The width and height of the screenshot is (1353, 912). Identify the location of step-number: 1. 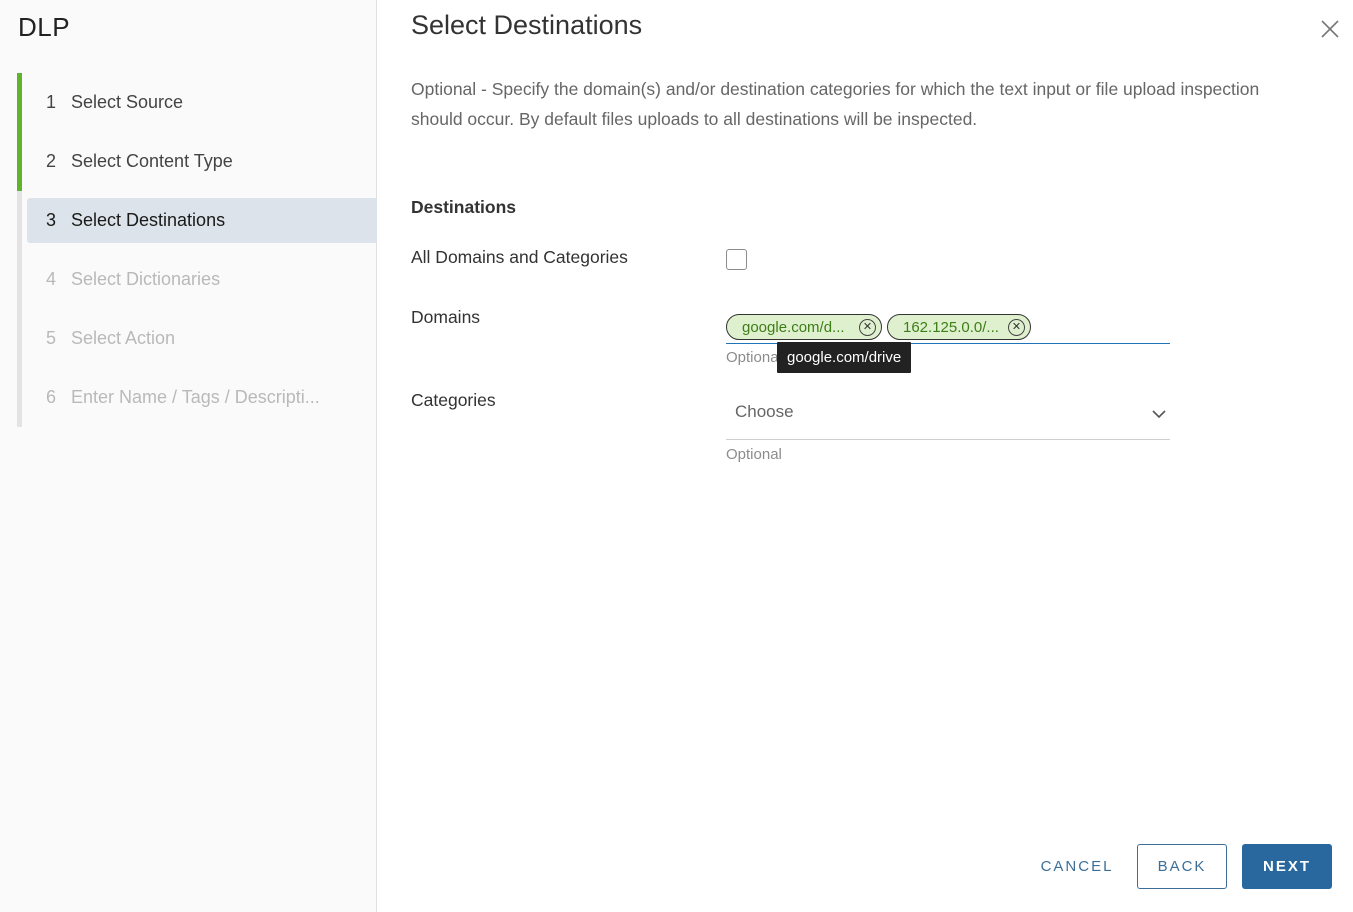
(51, 102).